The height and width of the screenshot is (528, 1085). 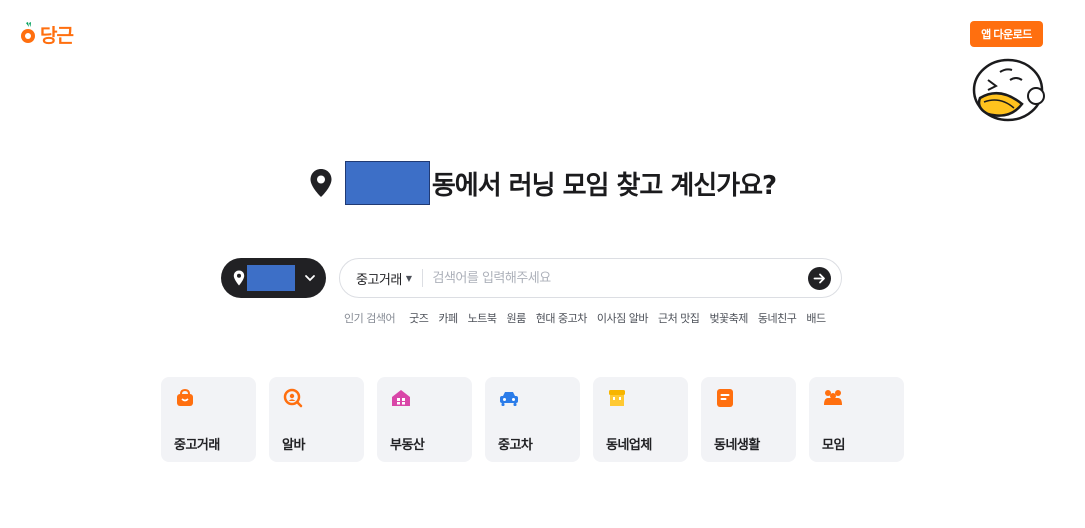 What do you see at coordinates (509, 399) in the screenshot?
I see `car-icon` at bounding box center [509, 399].